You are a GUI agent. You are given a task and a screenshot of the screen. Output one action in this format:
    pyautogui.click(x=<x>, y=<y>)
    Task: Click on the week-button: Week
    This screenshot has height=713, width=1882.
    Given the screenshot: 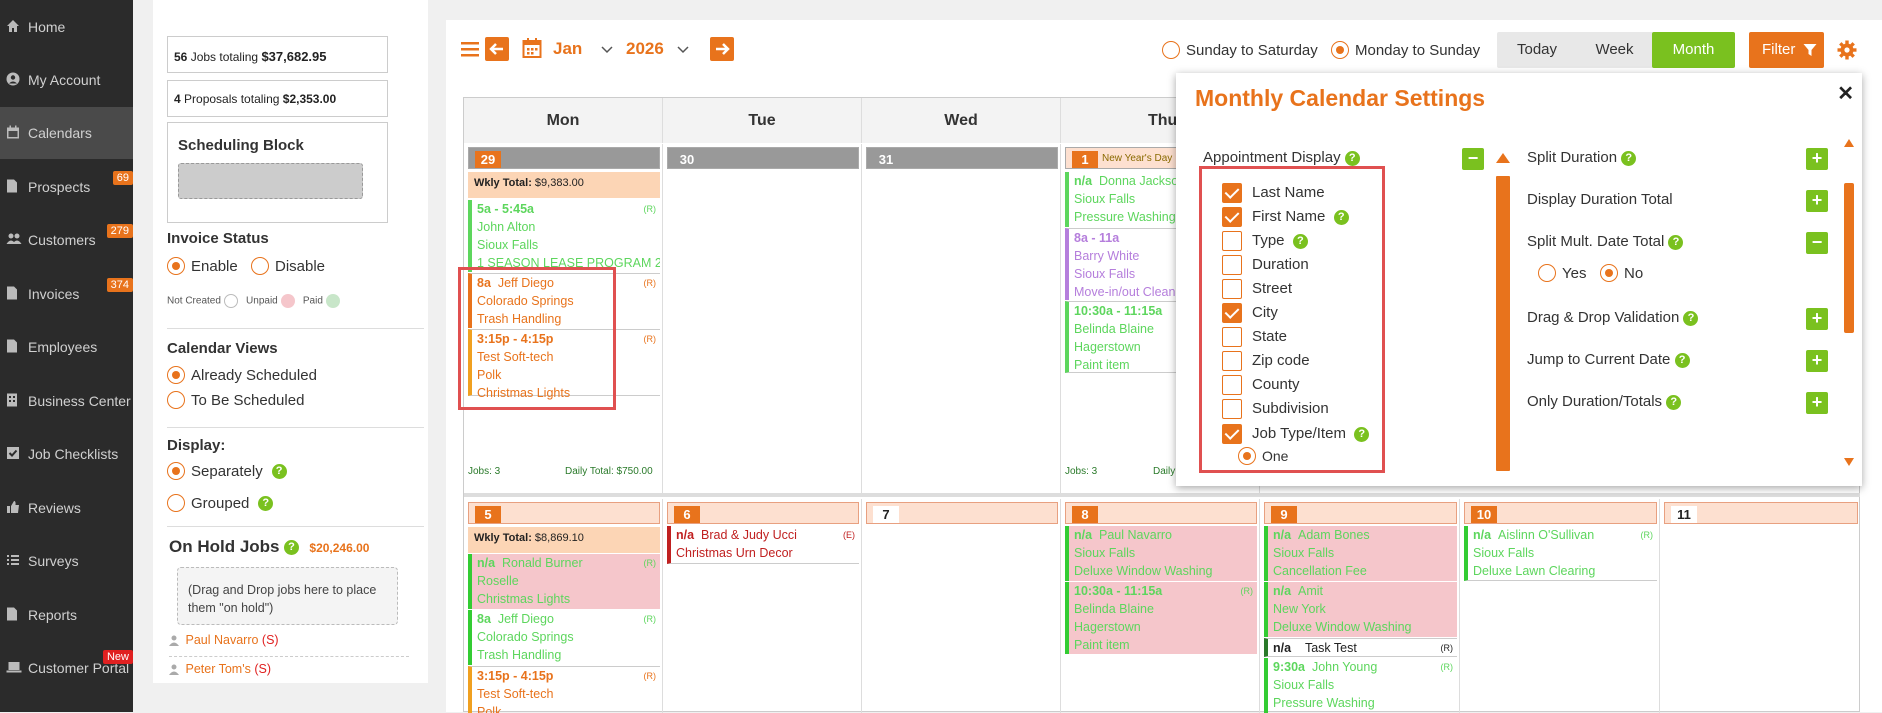 What is the action you would take?
    pyautogui.click(x=1614, y=50)
    